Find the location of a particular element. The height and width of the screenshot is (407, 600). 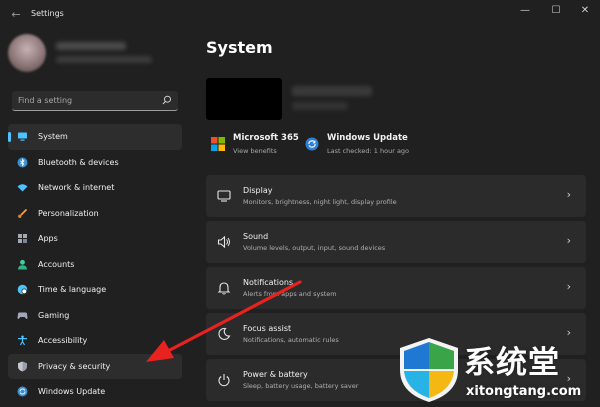

sidebar-item-label: System is located at coordinates (53, 136).